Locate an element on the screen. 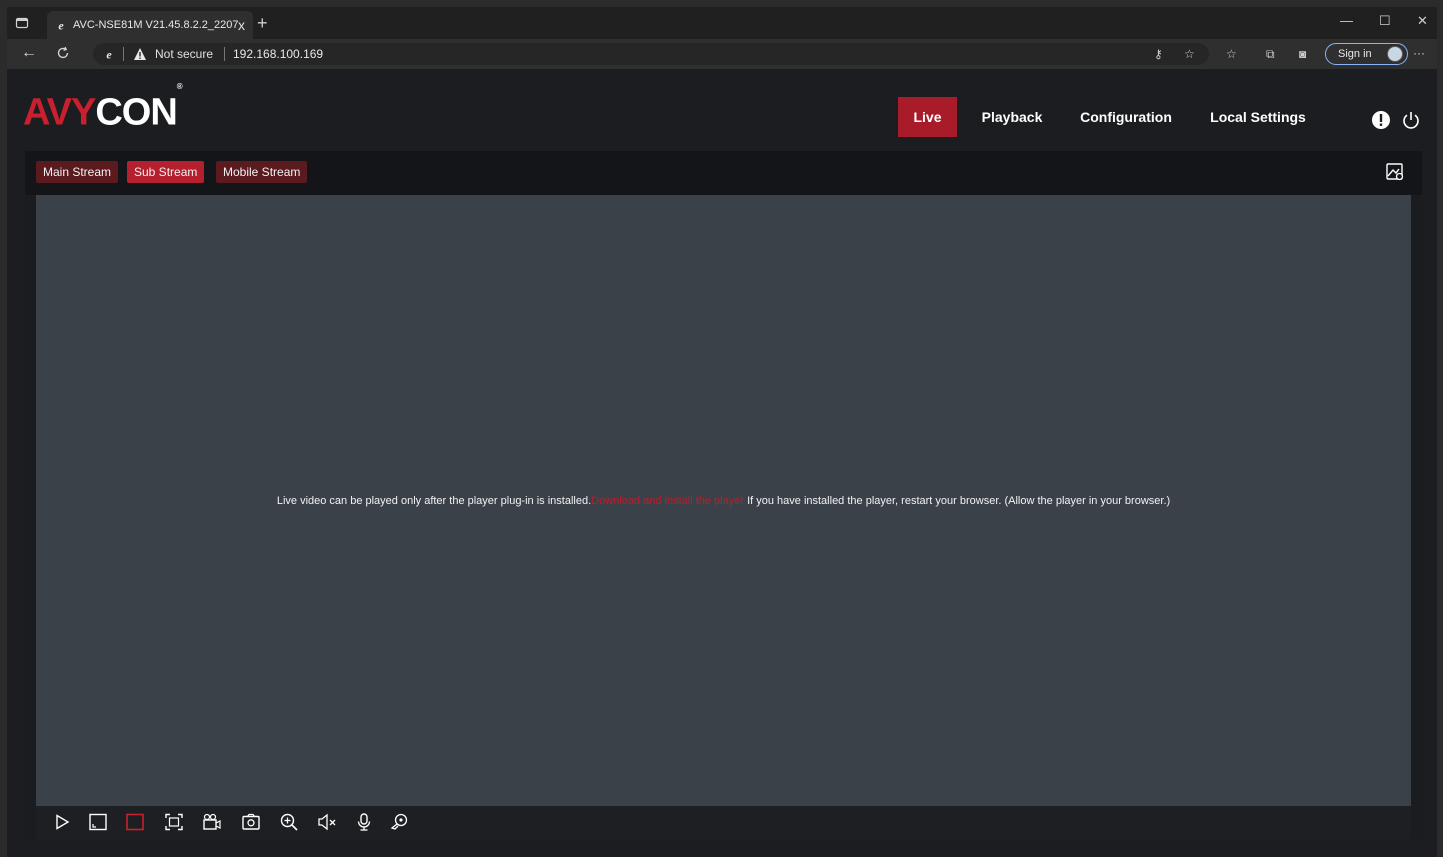 The height and width of the screenshot is (857, 1443). snapshot-icon is located at coordinates (251, 822).